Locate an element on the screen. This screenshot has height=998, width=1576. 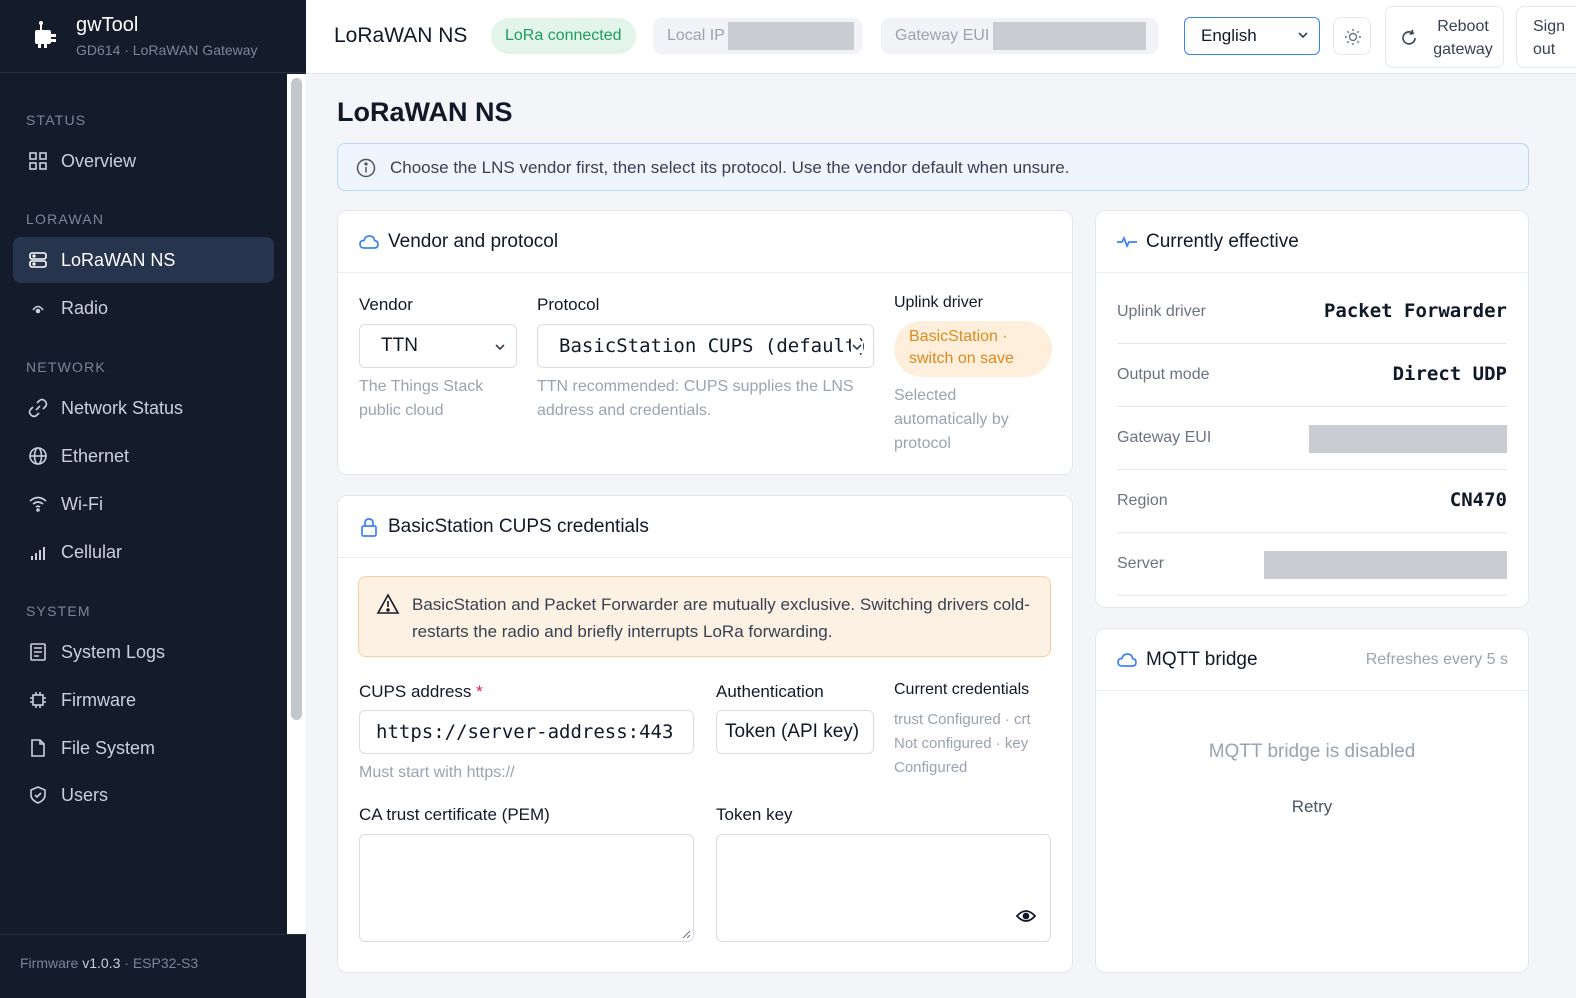
sidebar-item-label: LoRaWAN NS is located at coordinates (118, 259).